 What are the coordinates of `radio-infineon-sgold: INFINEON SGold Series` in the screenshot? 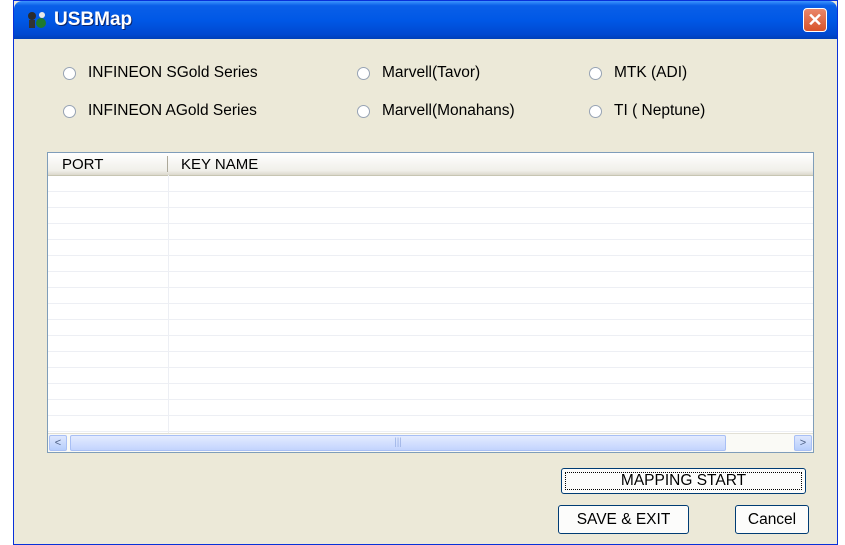 It's located at (160, 73).